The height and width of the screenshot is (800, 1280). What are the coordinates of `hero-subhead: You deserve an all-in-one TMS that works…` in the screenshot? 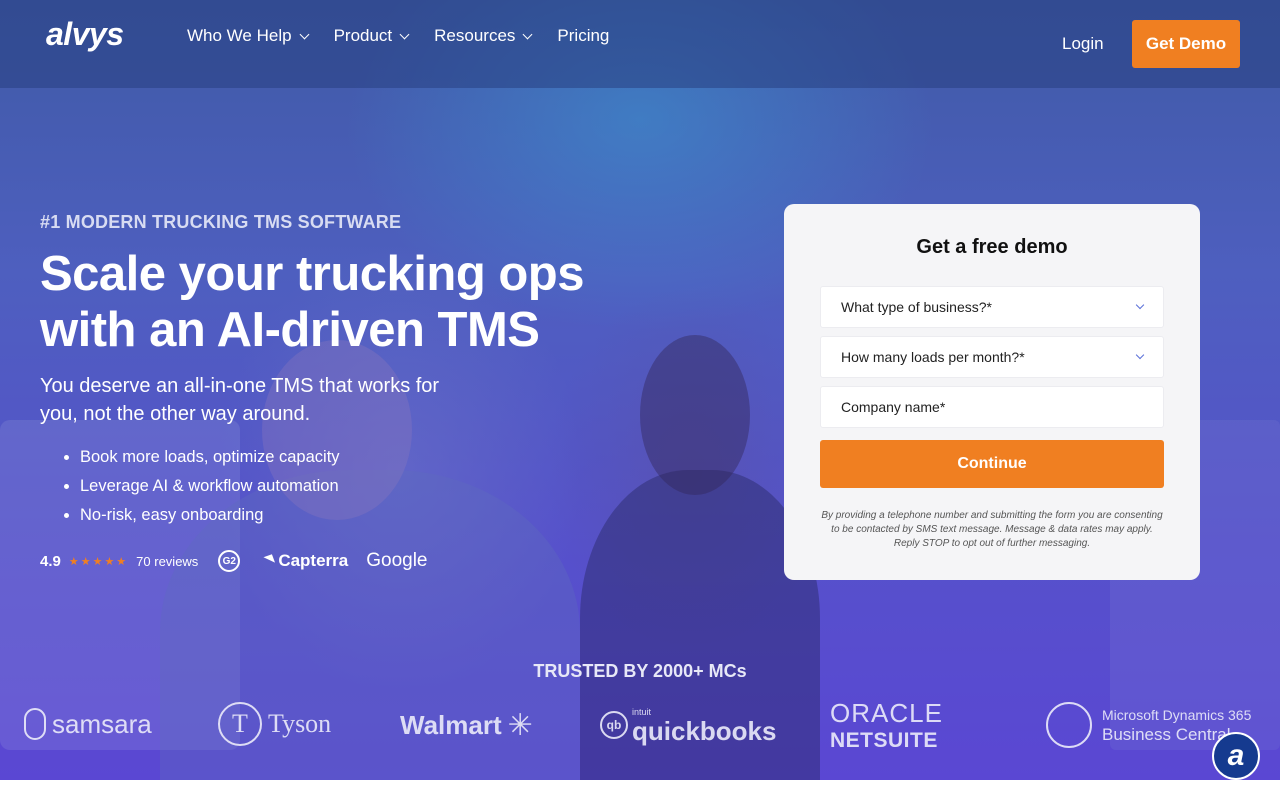 It's located at (240, 400).